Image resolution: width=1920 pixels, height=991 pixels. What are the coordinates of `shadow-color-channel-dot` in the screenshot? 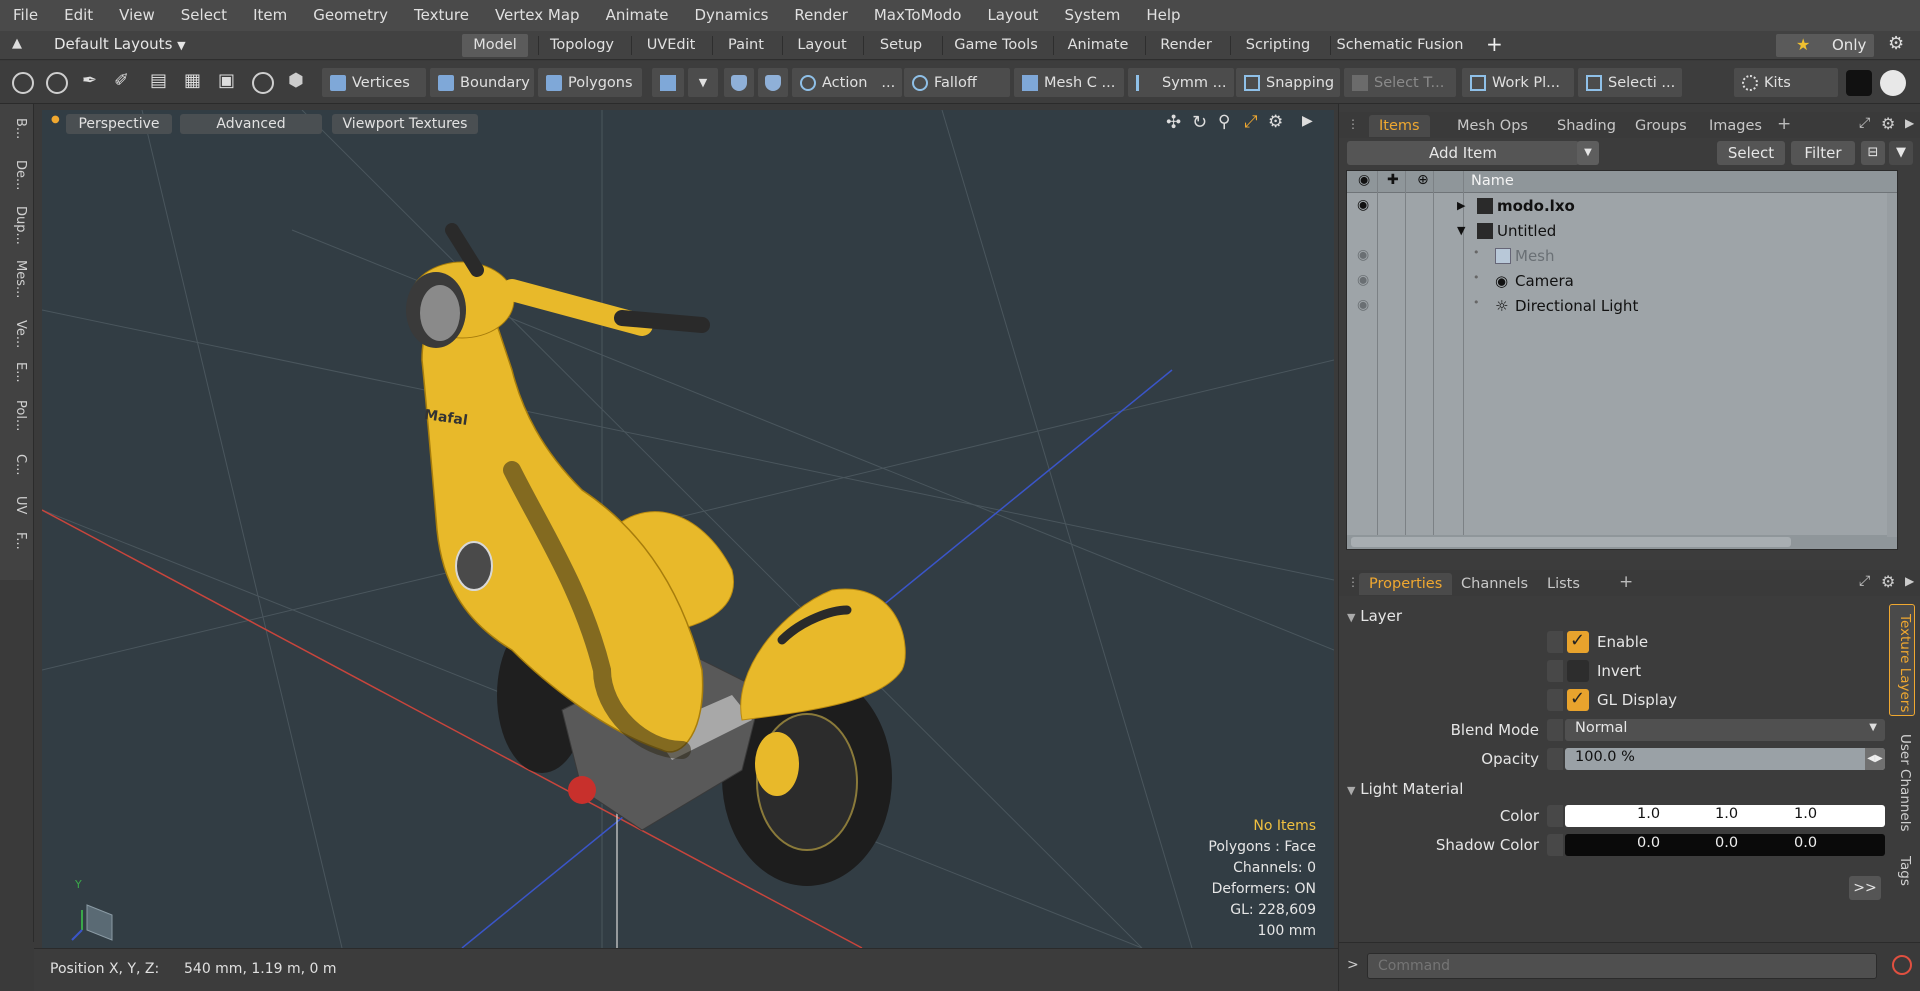 It's located at (1555, 845).